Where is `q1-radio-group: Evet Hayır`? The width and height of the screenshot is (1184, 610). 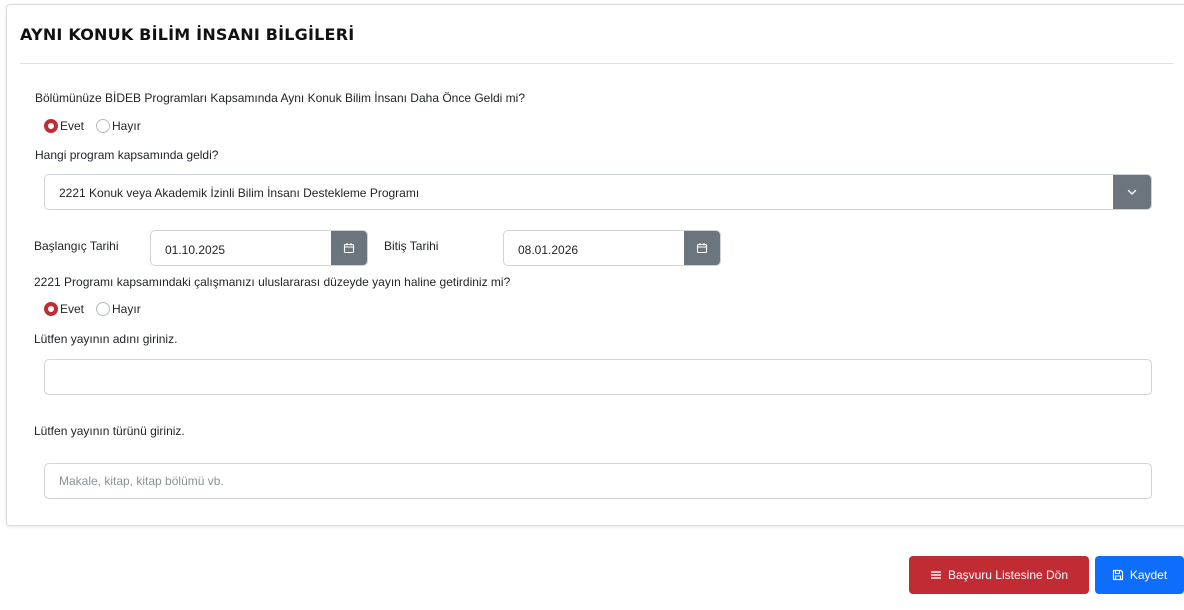
q1-radio-group: Evet Hayır is located at coordinates (96, 126).